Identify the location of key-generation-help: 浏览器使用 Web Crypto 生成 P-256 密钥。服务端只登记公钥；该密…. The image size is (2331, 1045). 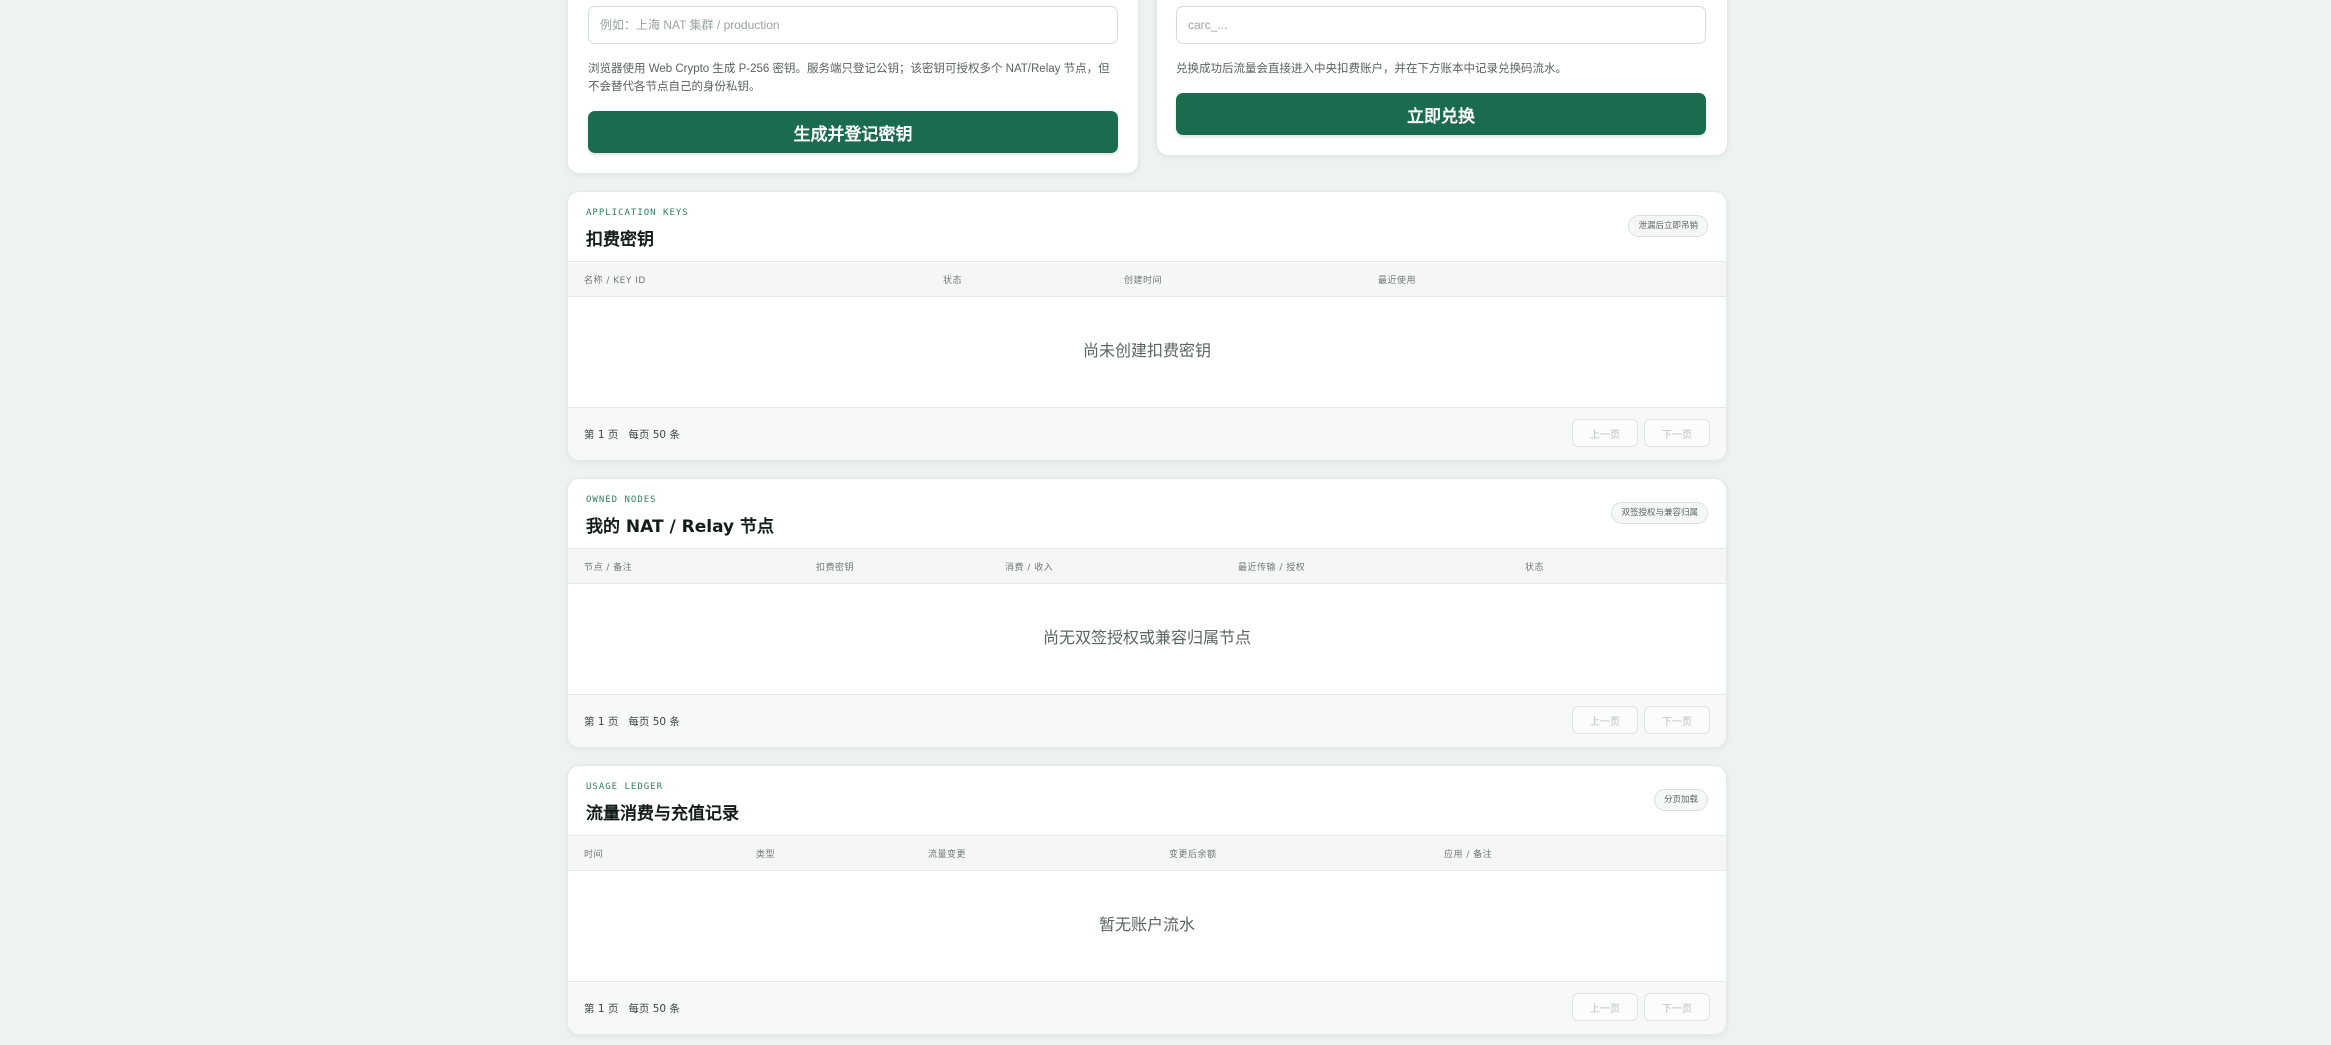
(849, 78).